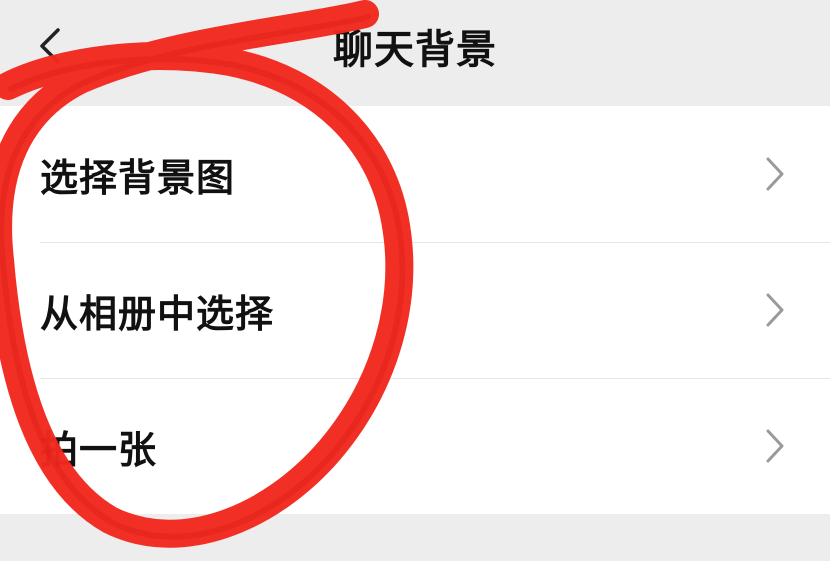  What do you see at coordinates (157, 313) in the screenshot?
I see `menu-item-label: 从相册中选择` at bounding box center [157, 313].